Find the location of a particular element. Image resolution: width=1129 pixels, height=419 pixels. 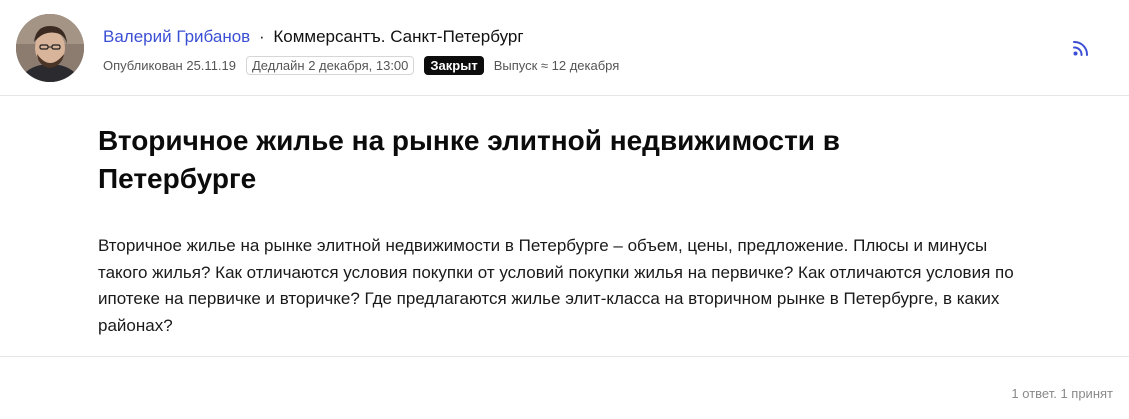

rss-icon is located at coordinates (1081, 48).